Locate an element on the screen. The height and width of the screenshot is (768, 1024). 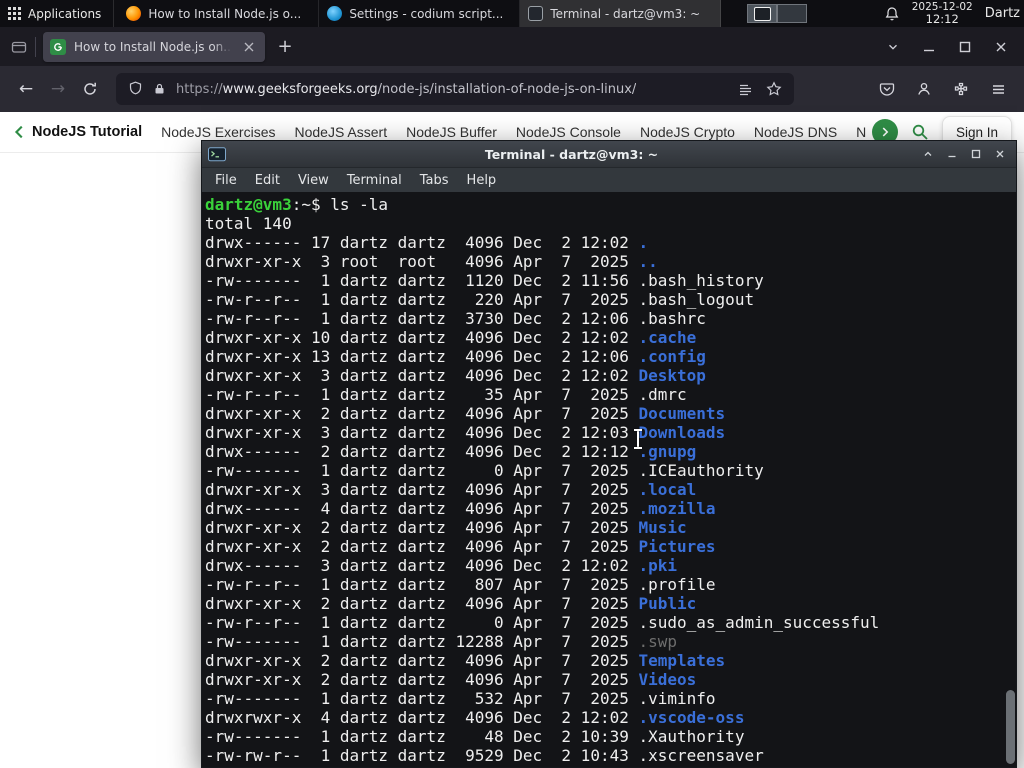
terminal-scrollbar is located at coordinates (1010, 479).